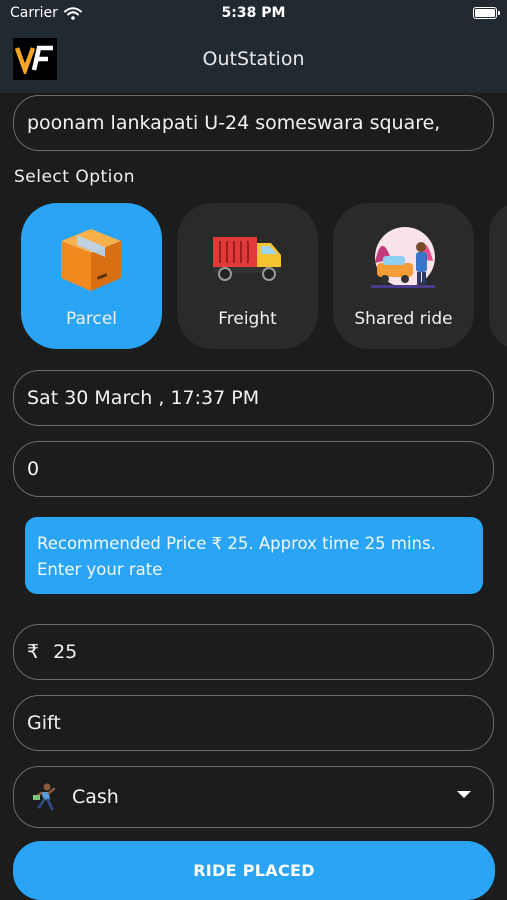 The width and height of the screenshot is (507, 900). What do you see at coordinates (33, 469) in the screenshot?
I see `quantity-value: 0` at bounding box center [33, 469].